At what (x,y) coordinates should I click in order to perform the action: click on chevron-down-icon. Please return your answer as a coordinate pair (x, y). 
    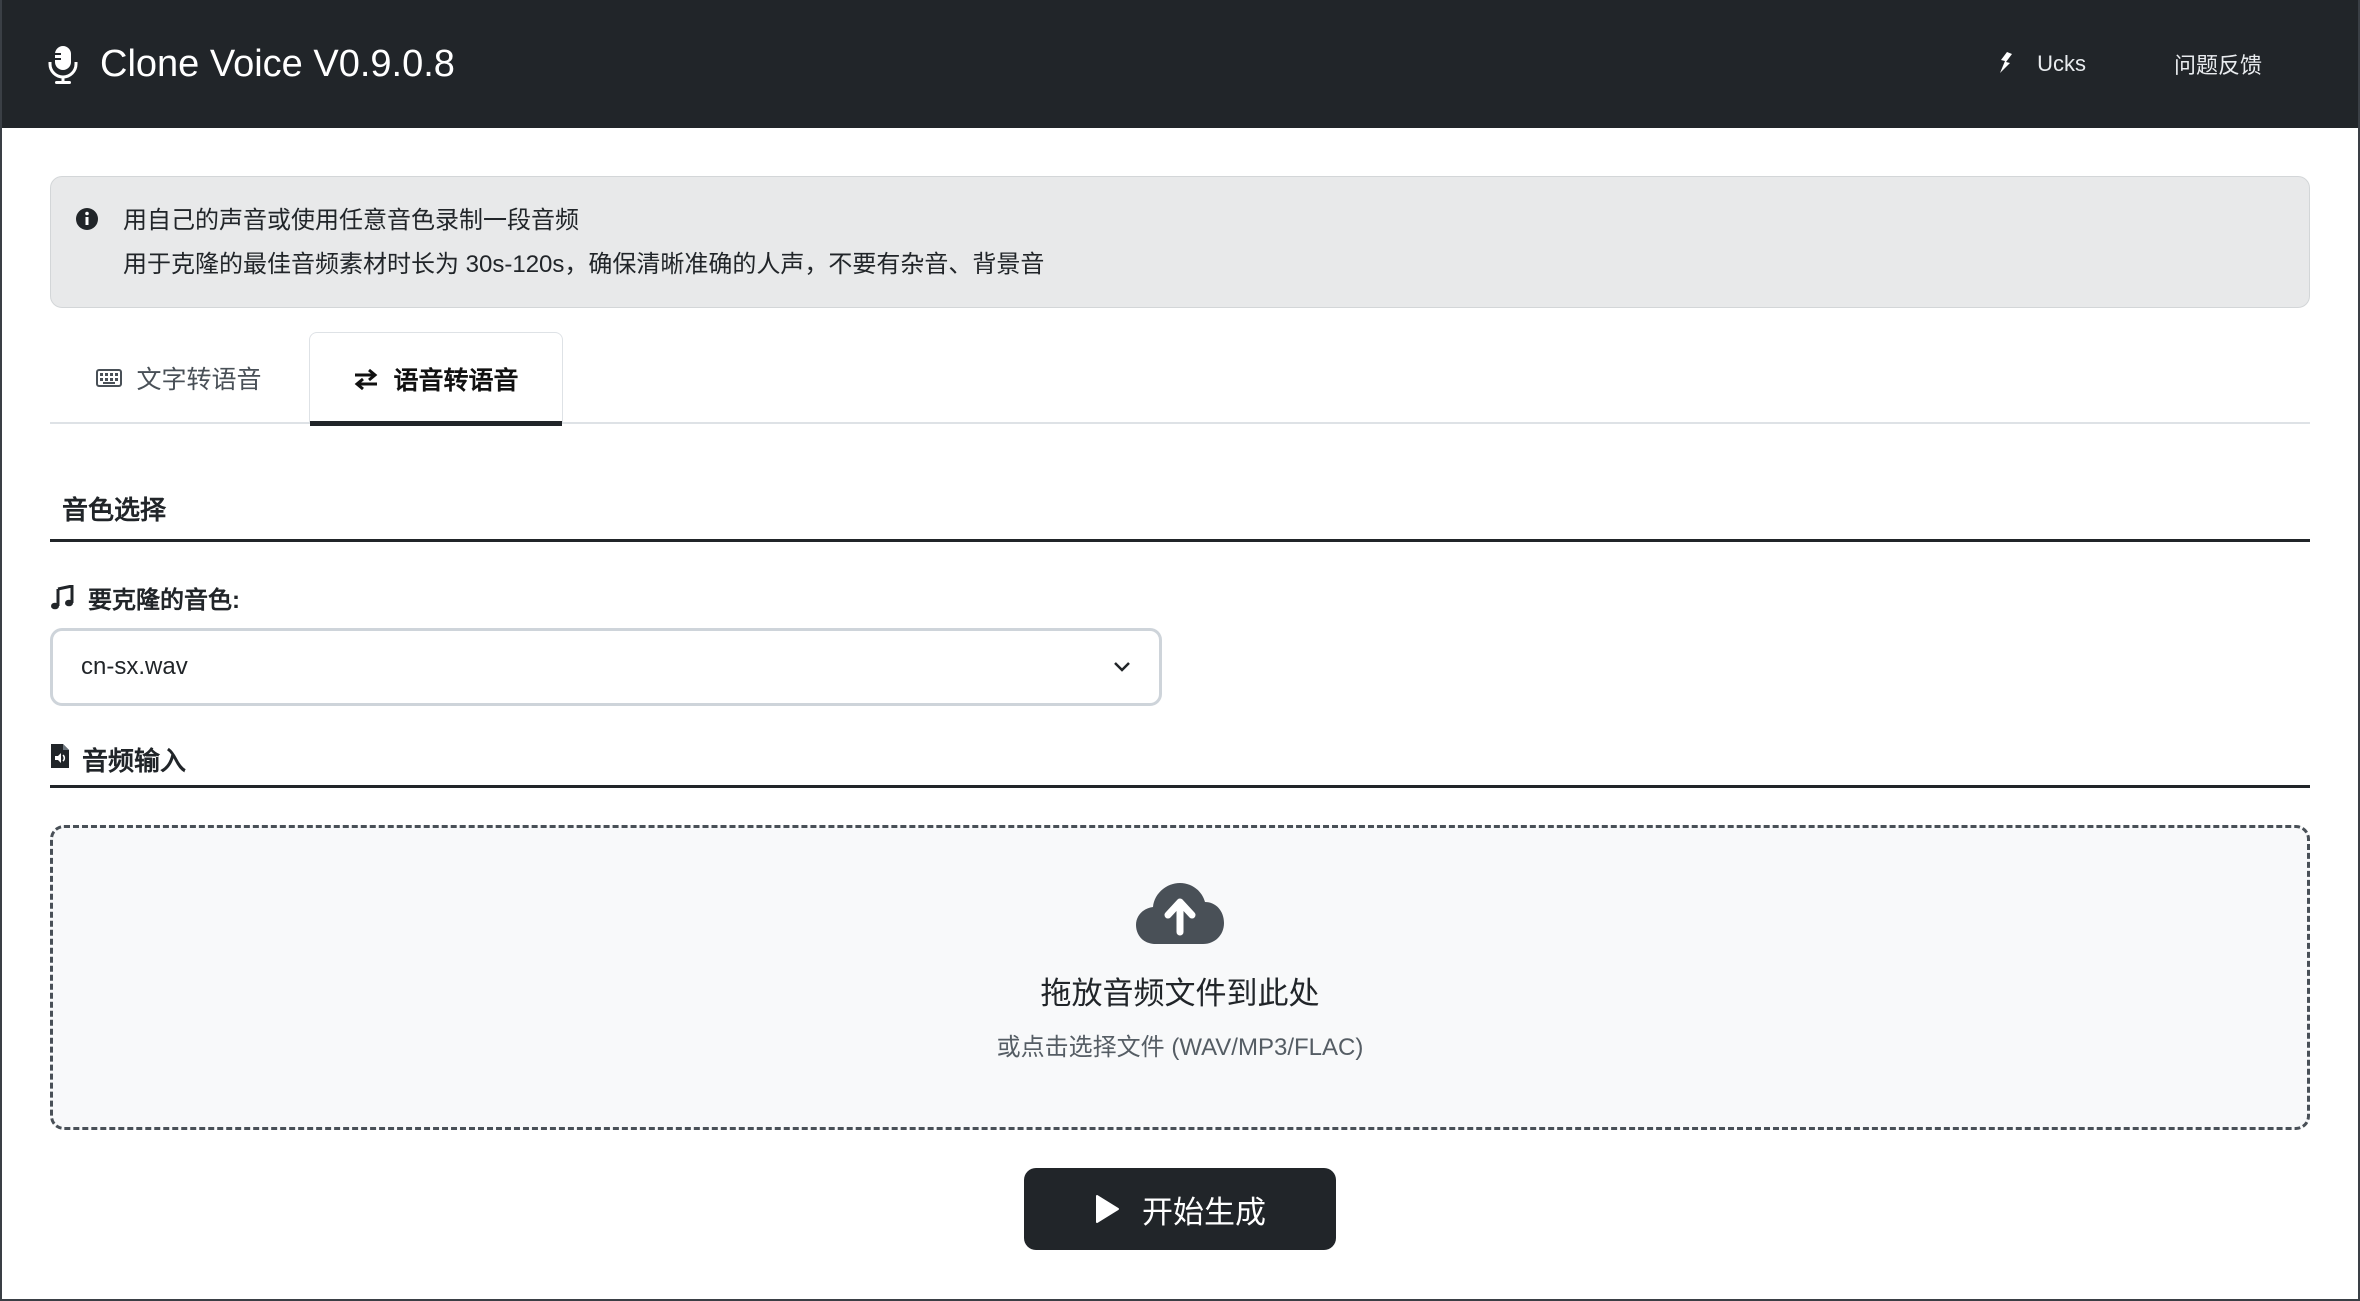
    Looking at the image, I should click on (1122, 667).